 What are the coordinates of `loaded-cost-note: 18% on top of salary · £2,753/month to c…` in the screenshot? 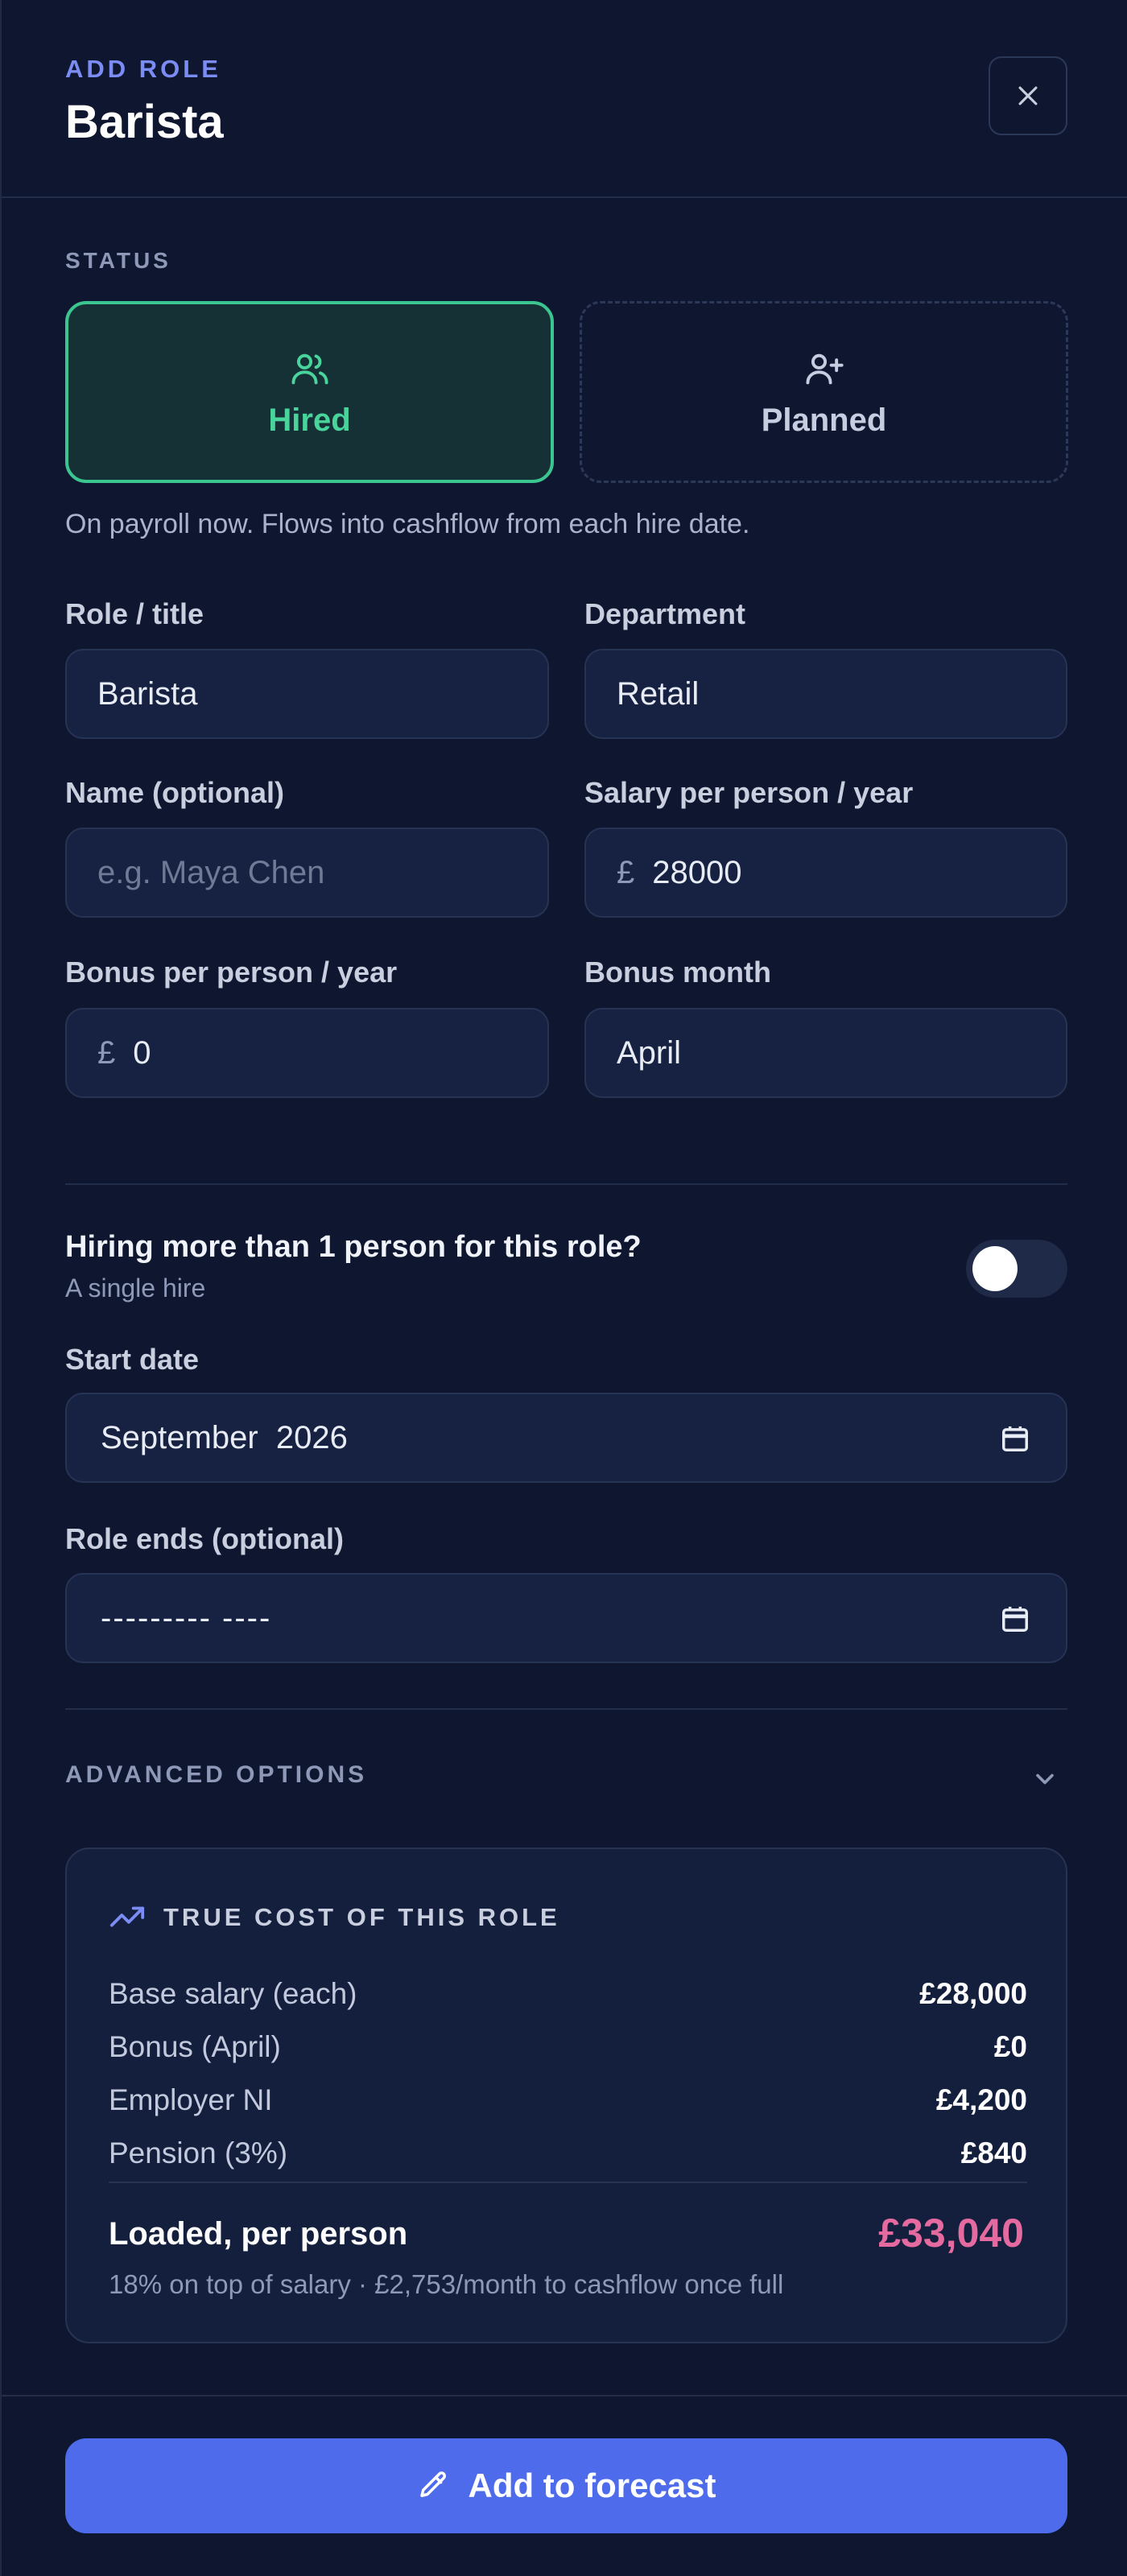 It's located at (446, 2284).